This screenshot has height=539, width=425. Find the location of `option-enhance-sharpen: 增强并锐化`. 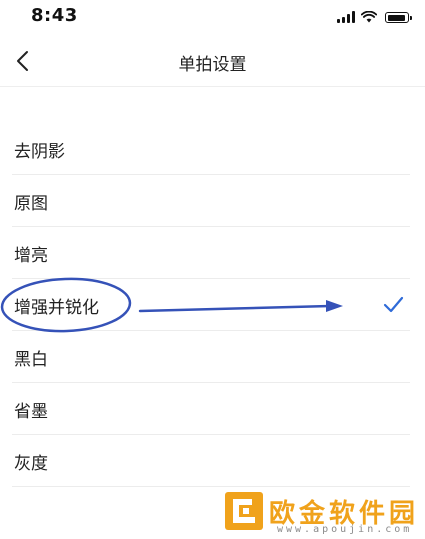

option-enhance-sharpen: 增强并锐化 is located at coordinates (211, 305).